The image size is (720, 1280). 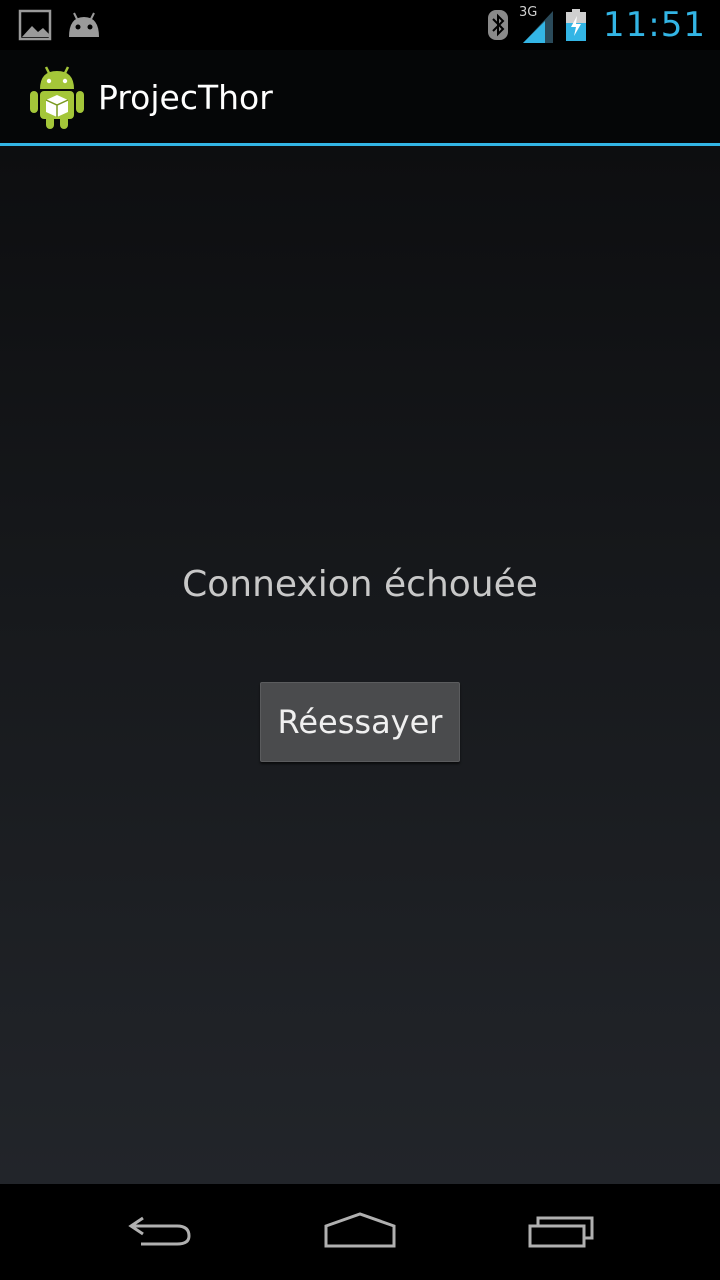 I want to click on notification-icons, so click(x=60, y=25).